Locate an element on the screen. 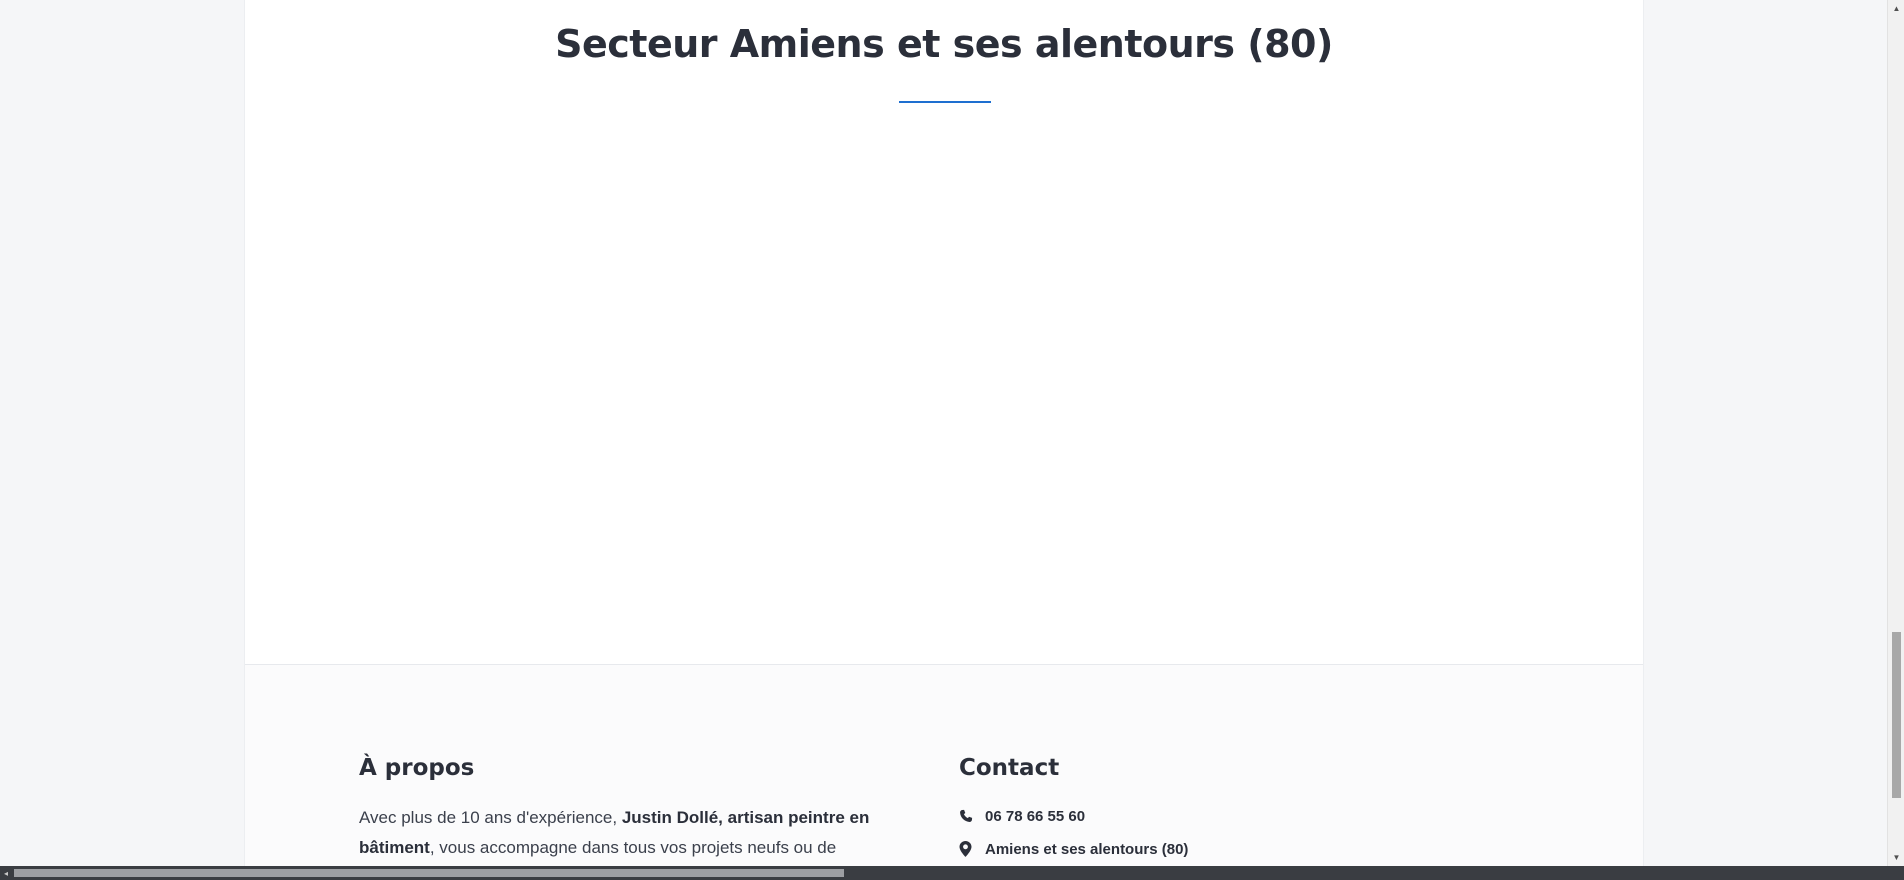 The width and height of the screenshot is (1904, 880). contact-phone-label: 06 78 66 55 60 is located at coordinates (1035, 816).